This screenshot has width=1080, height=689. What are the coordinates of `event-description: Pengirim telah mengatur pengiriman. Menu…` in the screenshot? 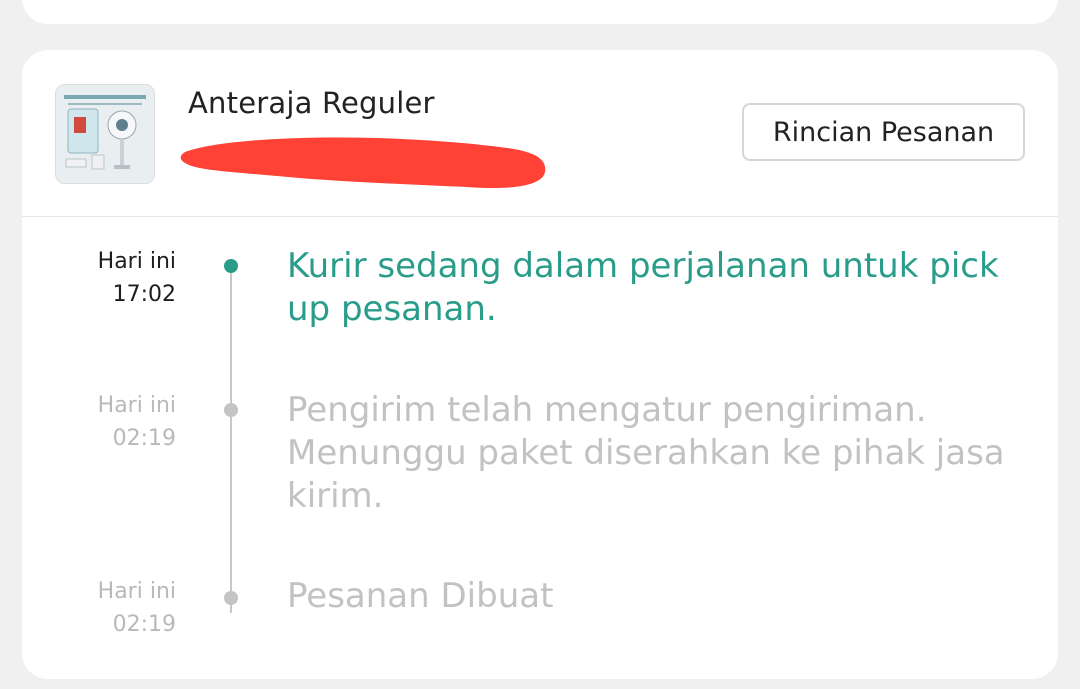 It's located at (646, 453).